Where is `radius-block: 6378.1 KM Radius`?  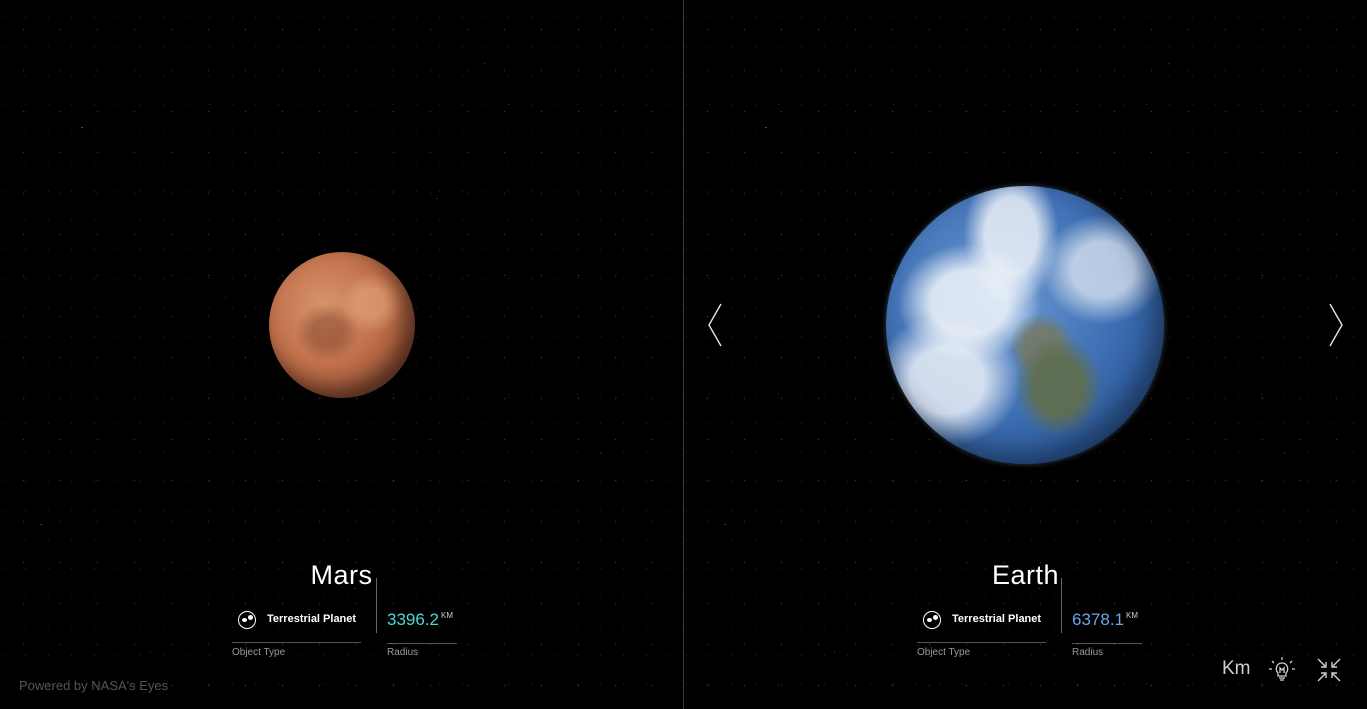
radius-block: 6378.1 KM Radius is located at coordinates (1108, 631).